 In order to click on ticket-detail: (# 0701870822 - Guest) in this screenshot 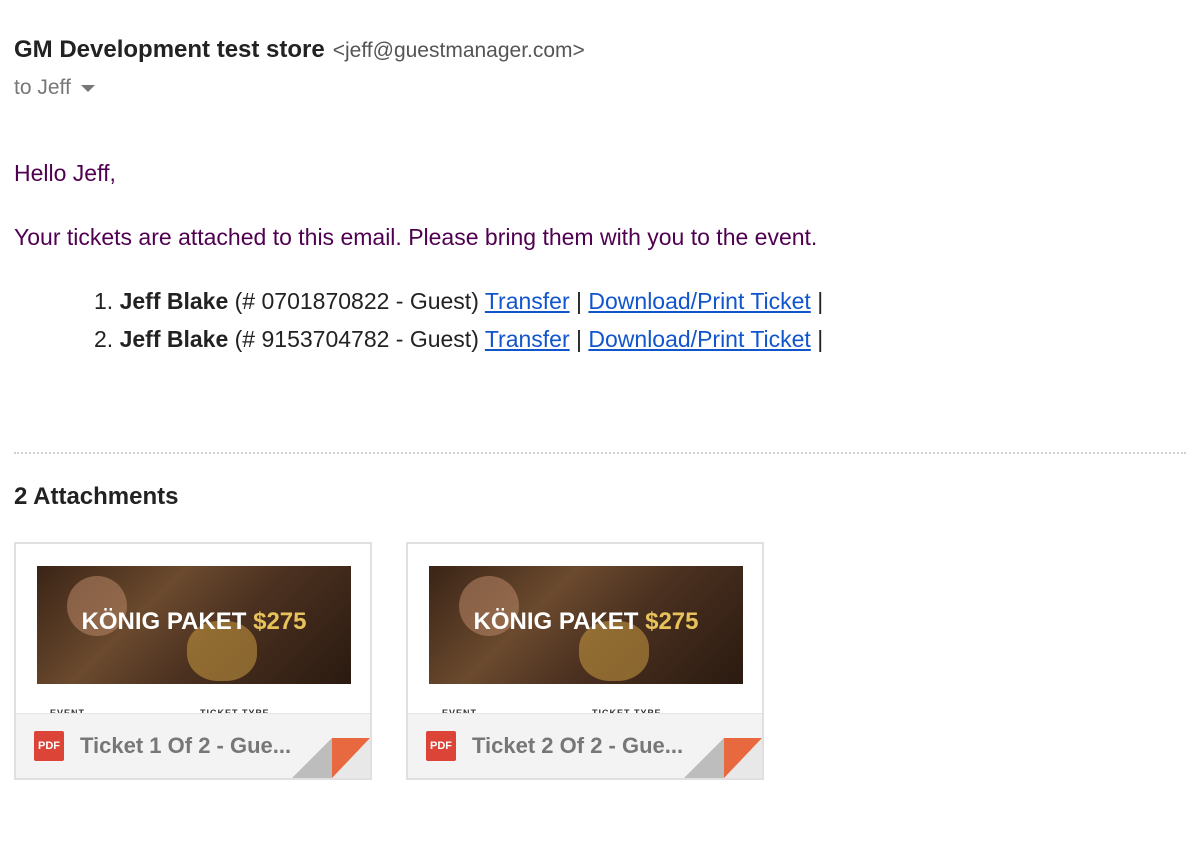, I will do `click(356, 301)`.